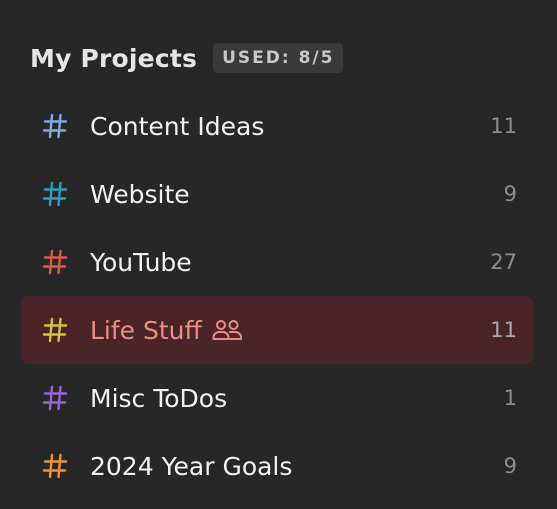 The image size is (557, 509). I want to click on task-count: 27, so click(503, 262).